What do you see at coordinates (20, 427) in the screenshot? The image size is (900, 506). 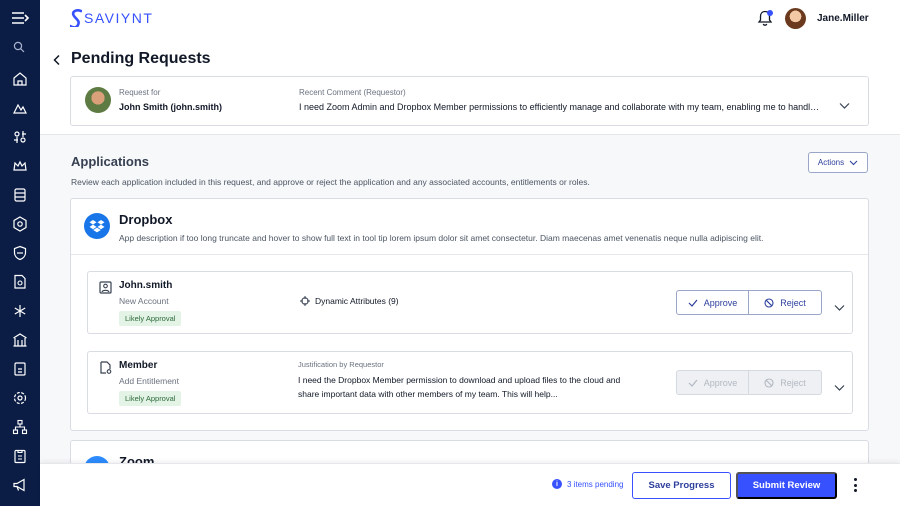 I see `hierarchy-icon` at bounding box center [20, 427].